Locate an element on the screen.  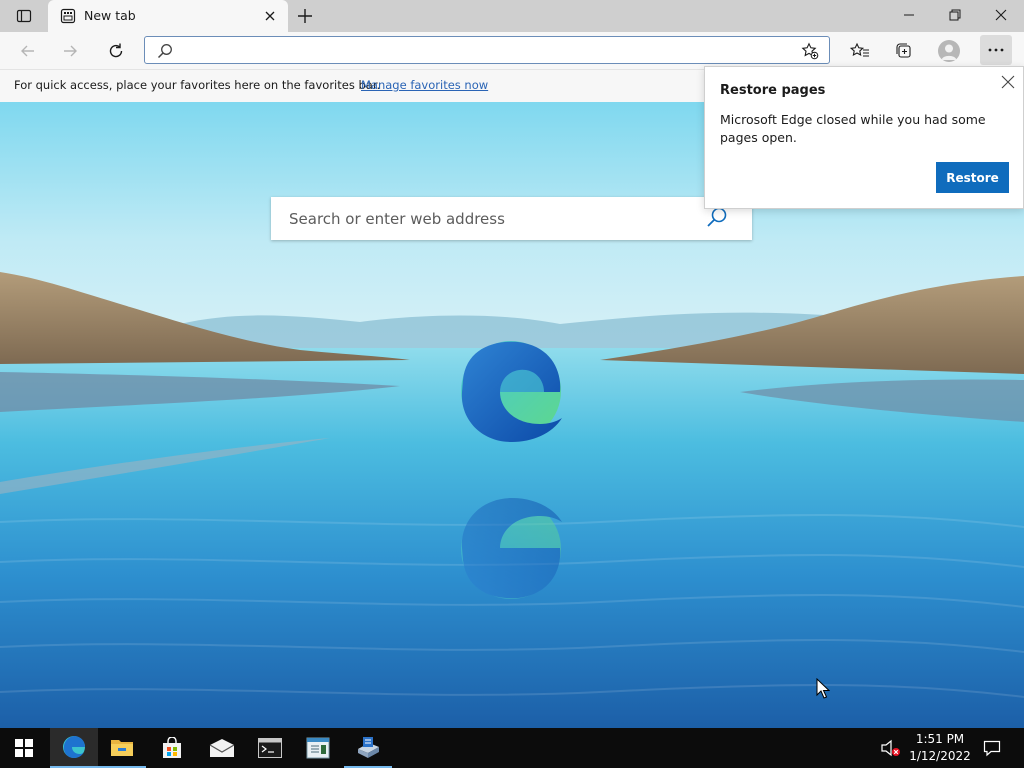
address-input is located at coordinates (487, 51).